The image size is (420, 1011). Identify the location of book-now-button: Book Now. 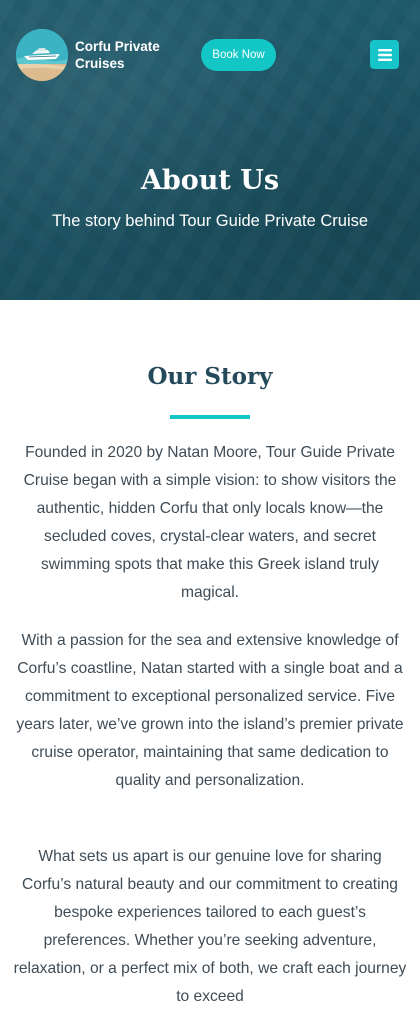
(238, 55).